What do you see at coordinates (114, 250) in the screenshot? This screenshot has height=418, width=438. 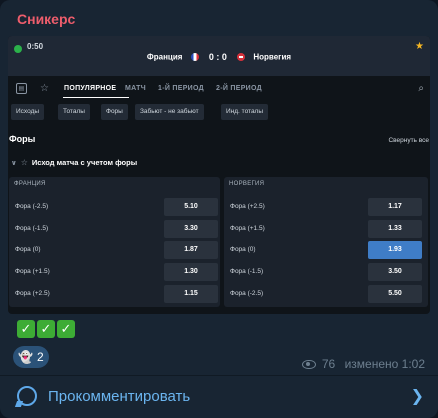 I see `odds-row: Фора (0) 1.87` at bounding box center [114, 250].